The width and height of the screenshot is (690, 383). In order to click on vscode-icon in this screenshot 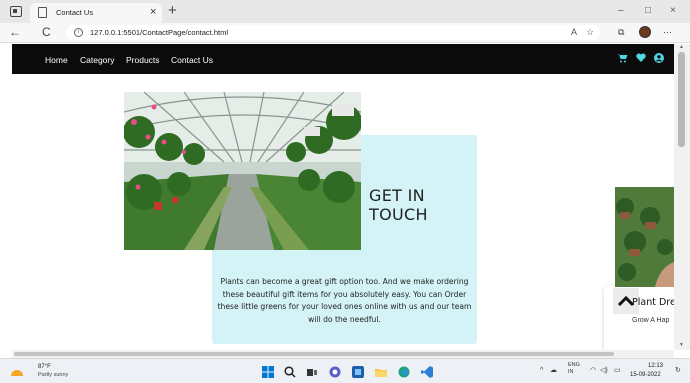, I will do `click(427, 371)`.